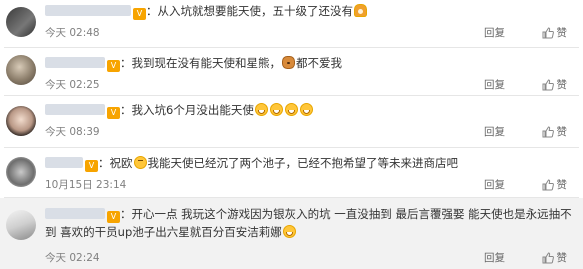  Describe the element at coordinates (310, 85) in the screenshot. I see `comment-meta: 今天 02:25 回复 赞` at that location.